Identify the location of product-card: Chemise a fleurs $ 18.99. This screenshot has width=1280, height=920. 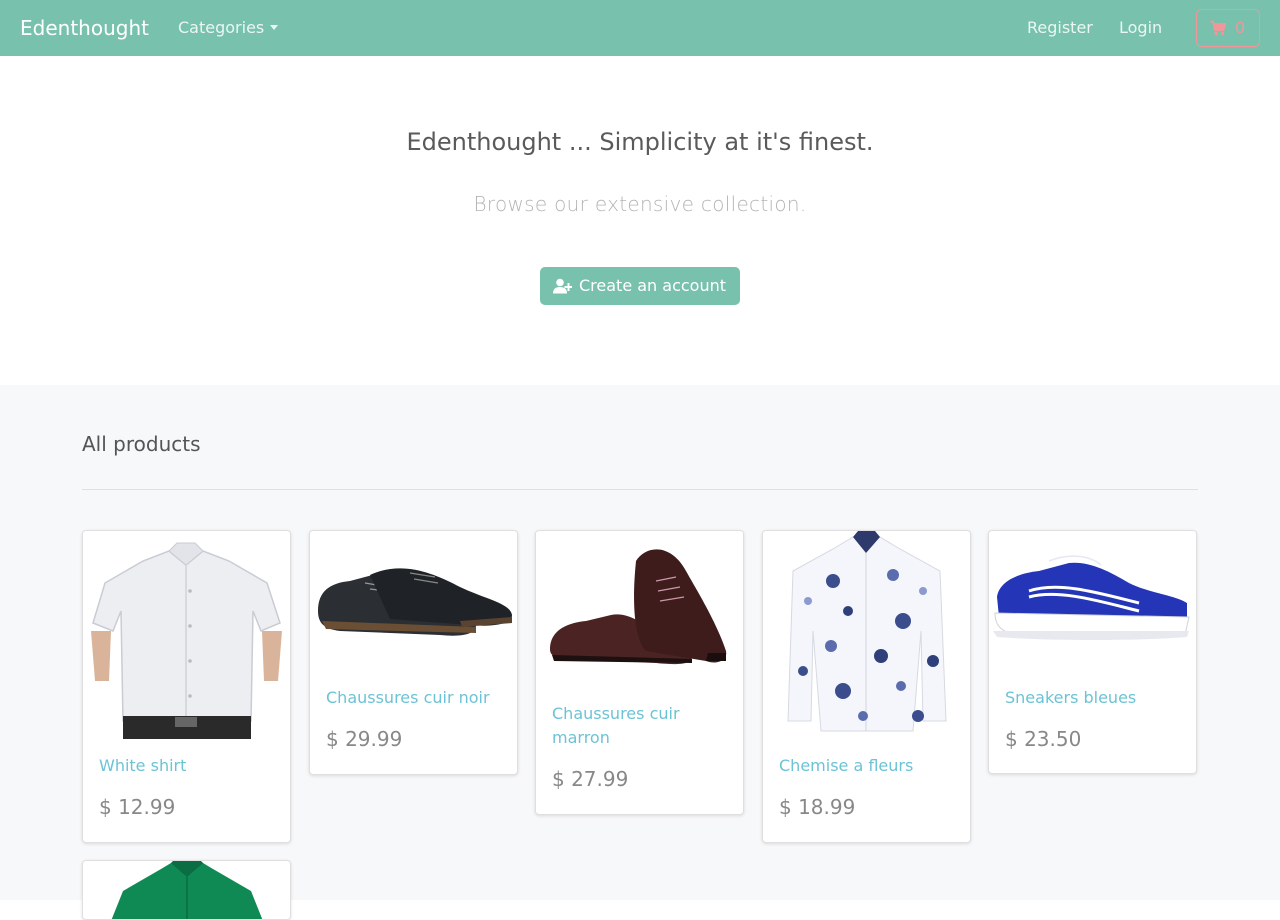
(866, 686).